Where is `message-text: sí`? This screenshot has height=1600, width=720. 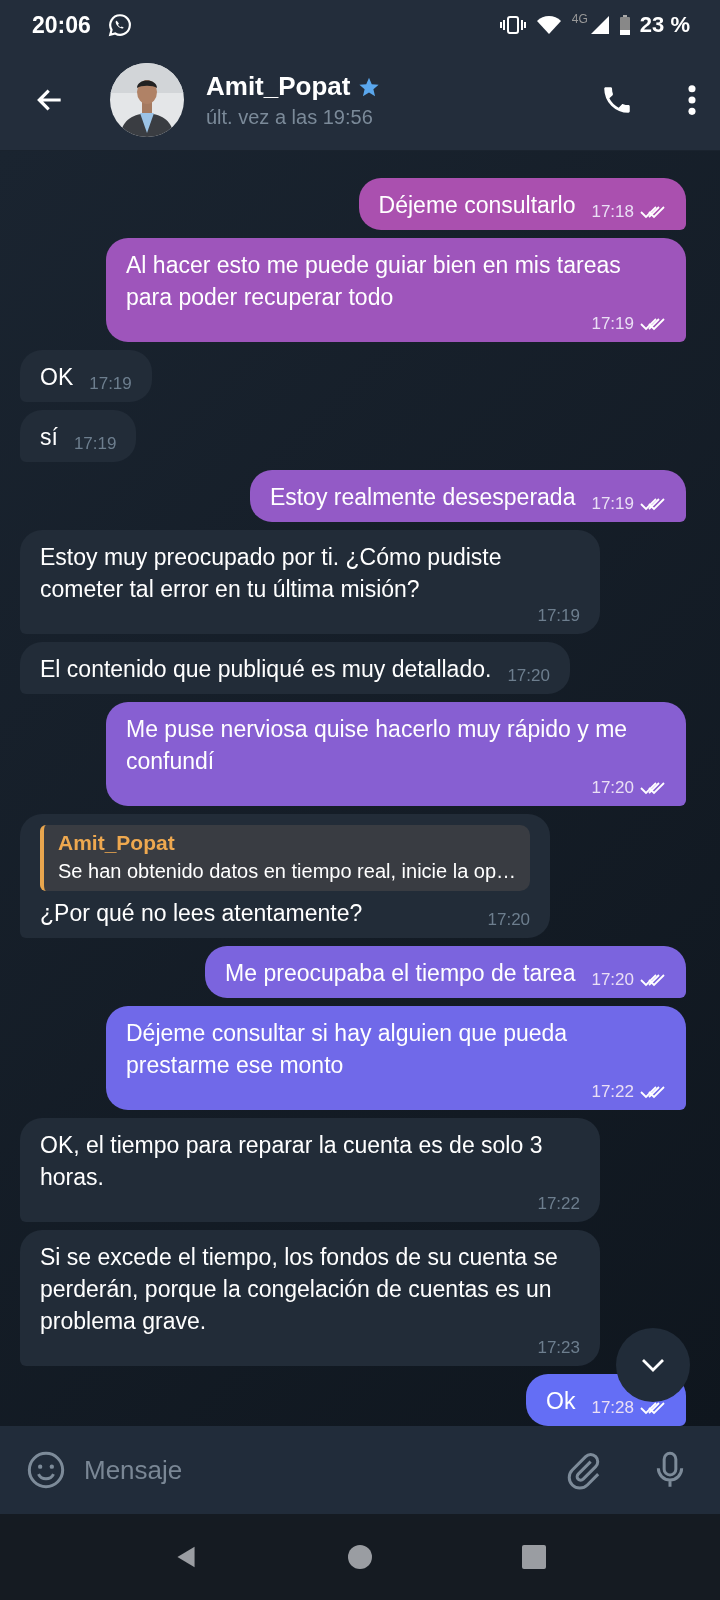 message-text: sí is located at coordinates (49, 437).